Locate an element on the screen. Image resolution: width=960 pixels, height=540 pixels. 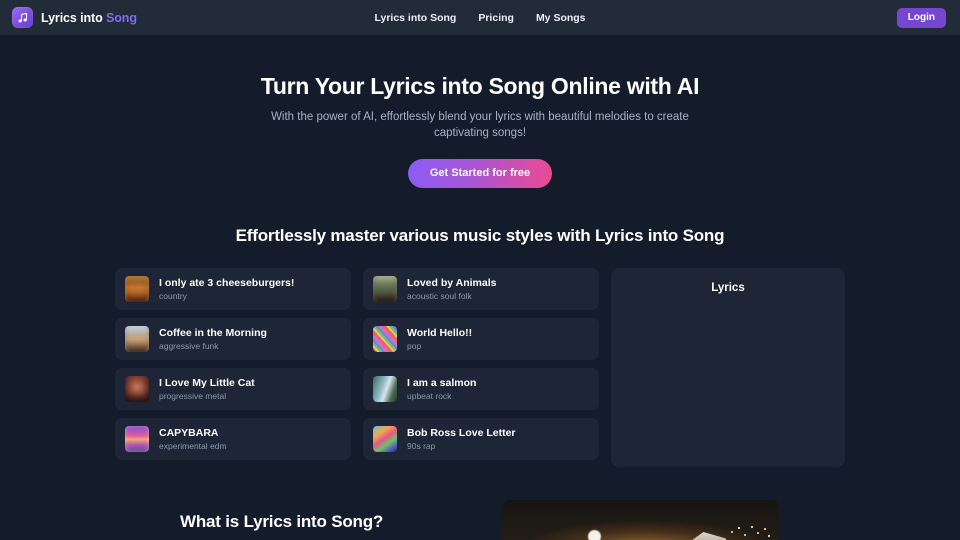
song-title: Loved by Animals is located at coordinates (452, 282).